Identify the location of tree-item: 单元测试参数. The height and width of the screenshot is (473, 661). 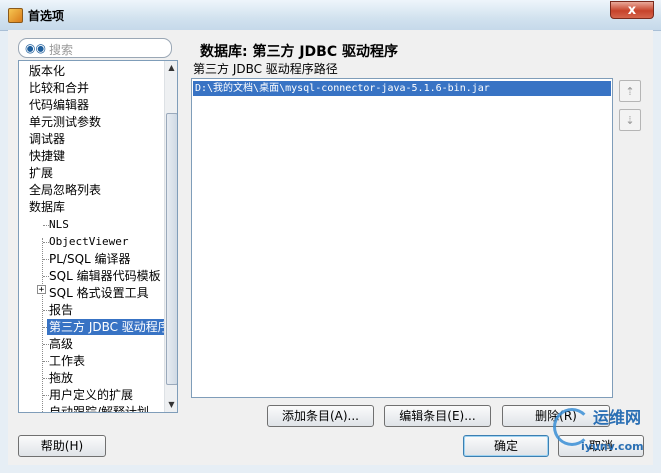
(65, 122).